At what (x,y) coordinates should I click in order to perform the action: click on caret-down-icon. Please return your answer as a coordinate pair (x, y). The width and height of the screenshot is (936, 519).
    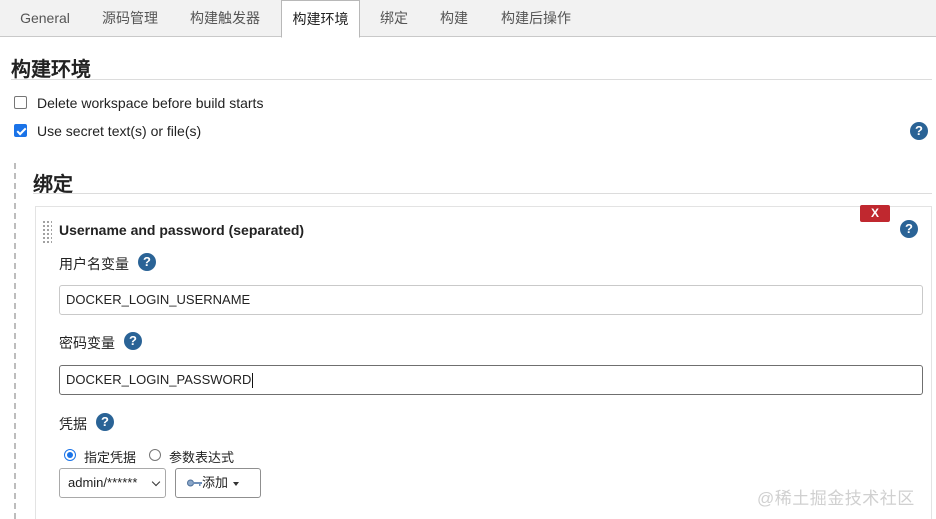
    Looking at the image, I should click on (236, 484).